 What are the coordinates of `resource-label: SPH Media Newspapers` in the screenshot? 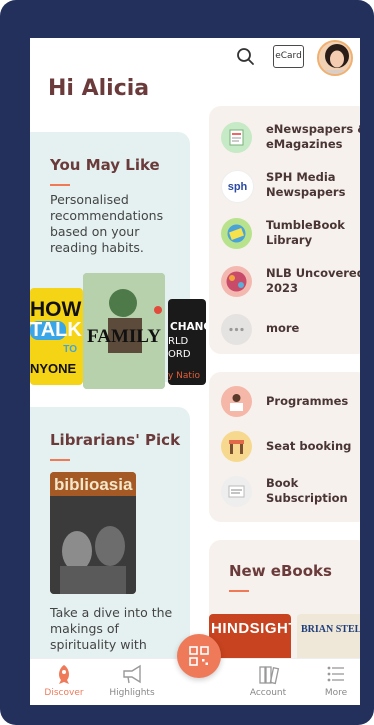 It's located at (306, 184).